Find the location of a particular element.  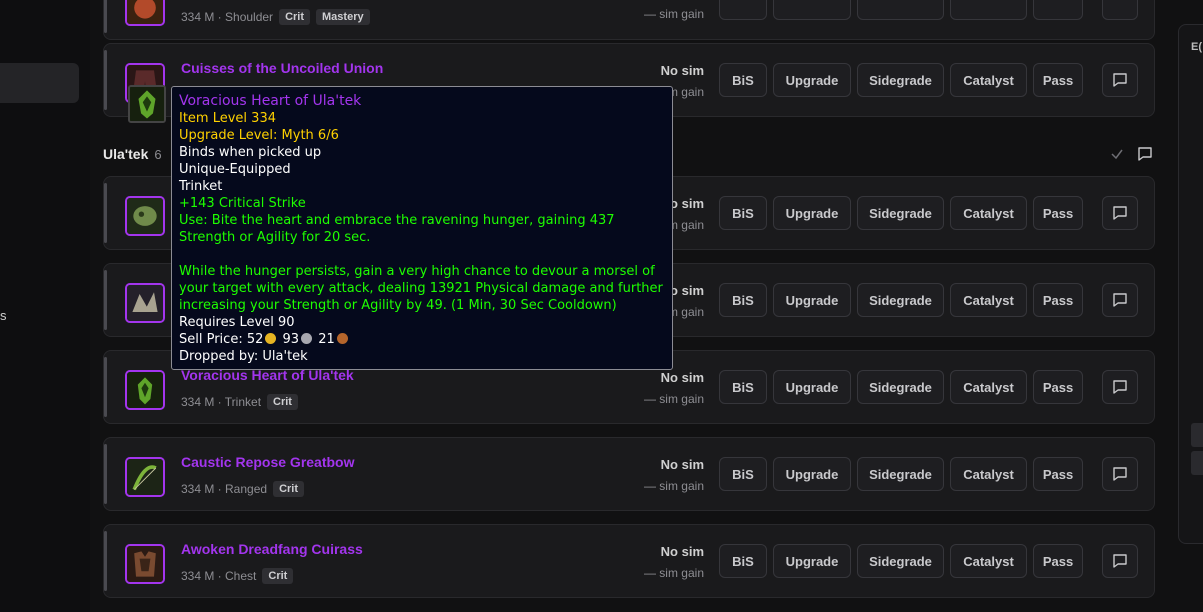

check-icon is located at coordinates (1117, 154).